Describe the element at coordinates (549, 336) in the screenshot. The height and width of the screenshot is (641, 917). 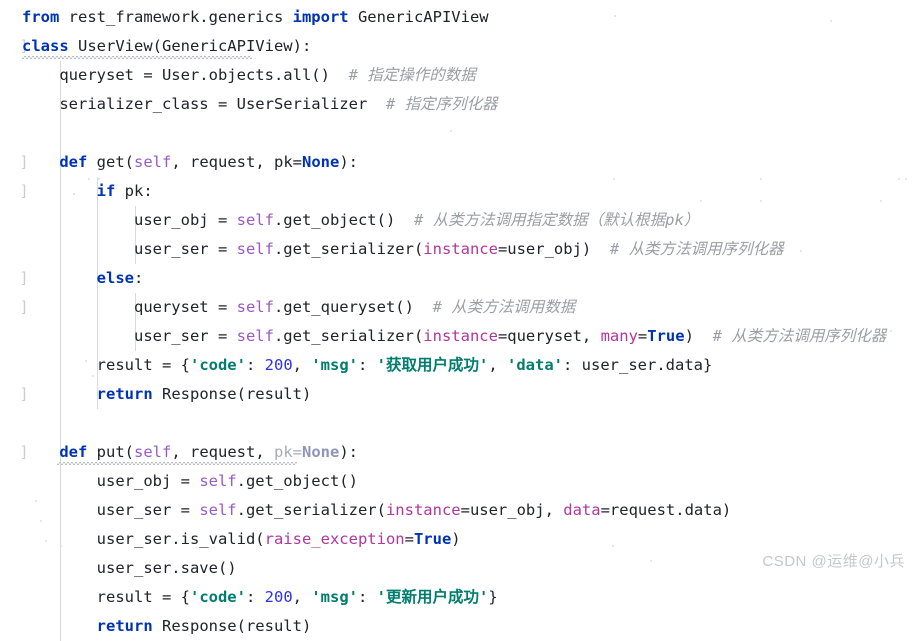
I see `code-token-plain: =queryset,` at that location.